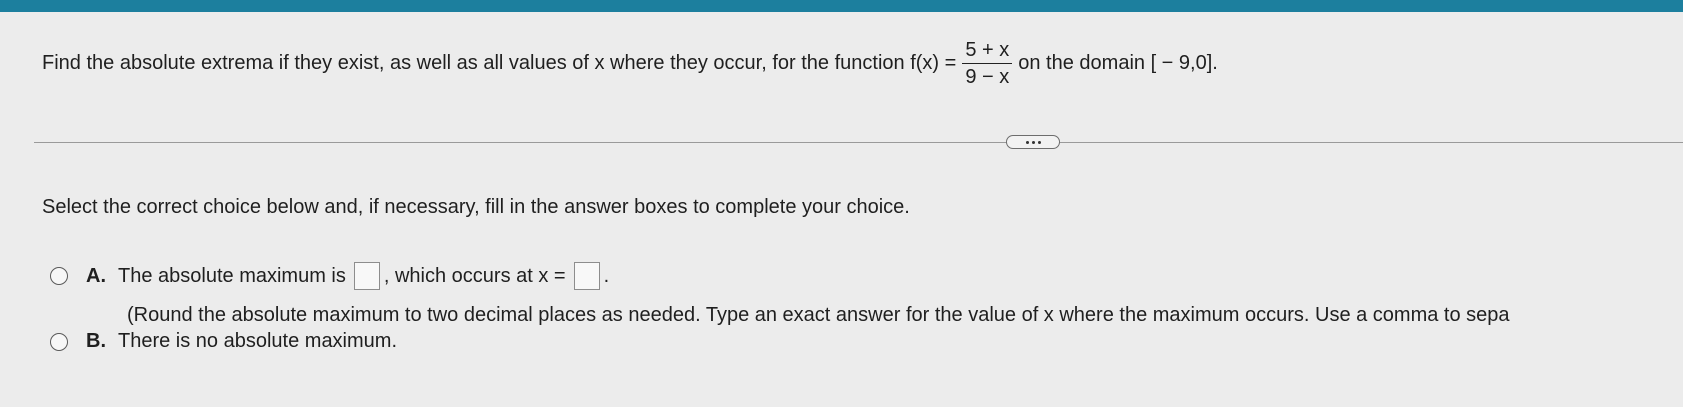 The image size is (1683, 407). I want to click on question-suffix: on the domain [ − 9,0]., so click(1118, 63).